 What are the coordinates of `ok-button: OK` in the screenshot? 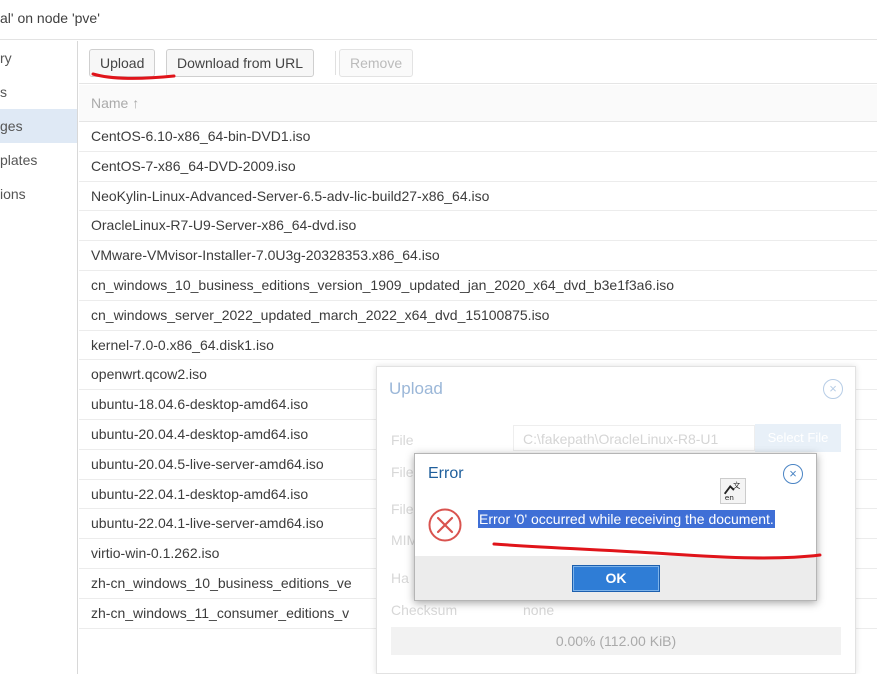 It's located at (616, 578).